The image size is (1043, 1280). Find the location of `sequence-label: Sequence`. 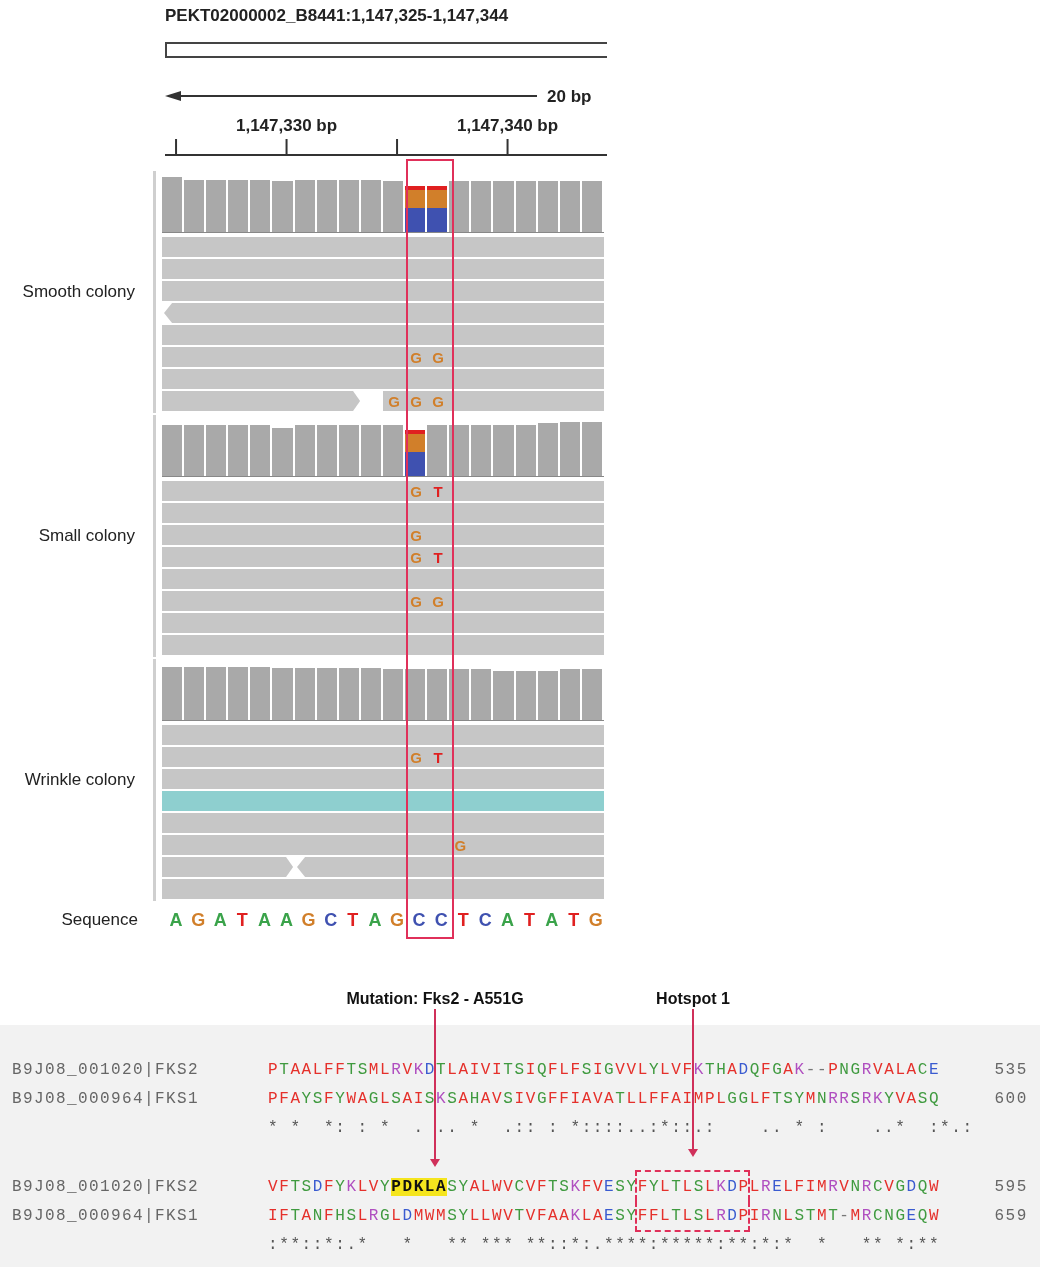

sequence-label: Sequence is located at coordinates (99, 920).